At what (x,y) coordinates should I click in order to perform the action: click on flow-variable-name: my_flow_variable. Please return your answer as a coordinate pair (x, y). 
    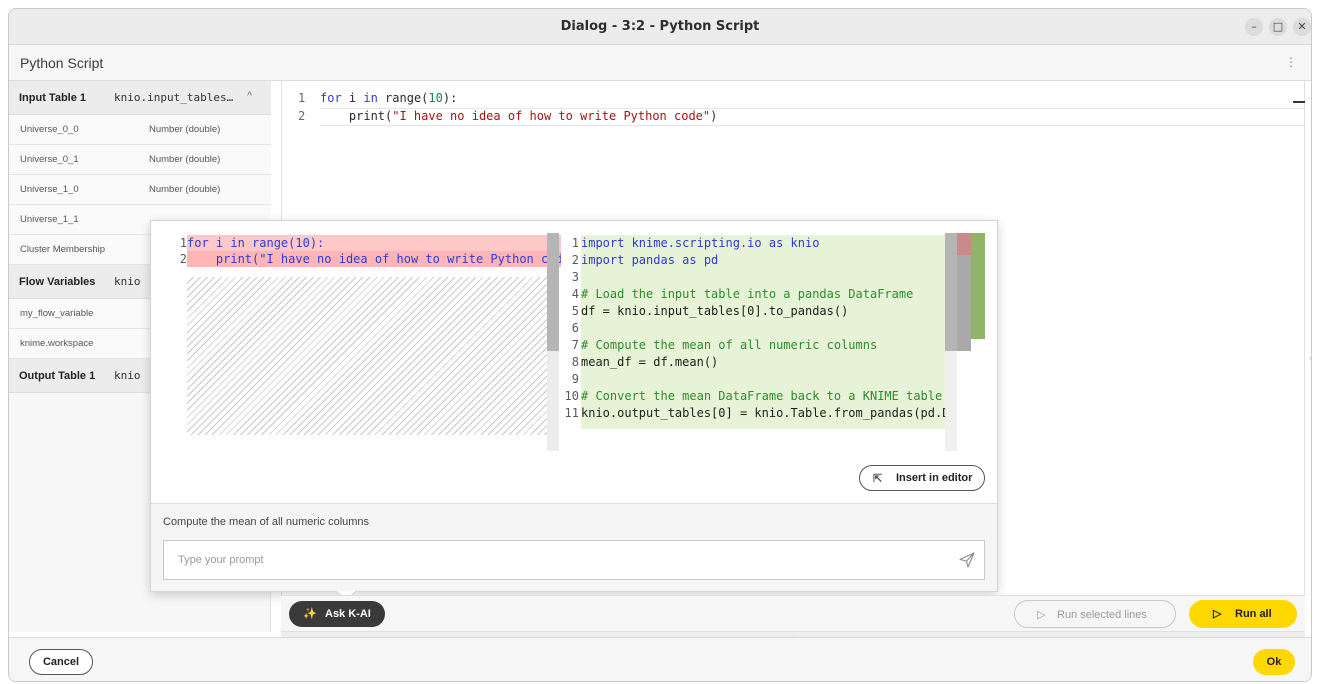
    Looking at the image, I should click on (57, 313).